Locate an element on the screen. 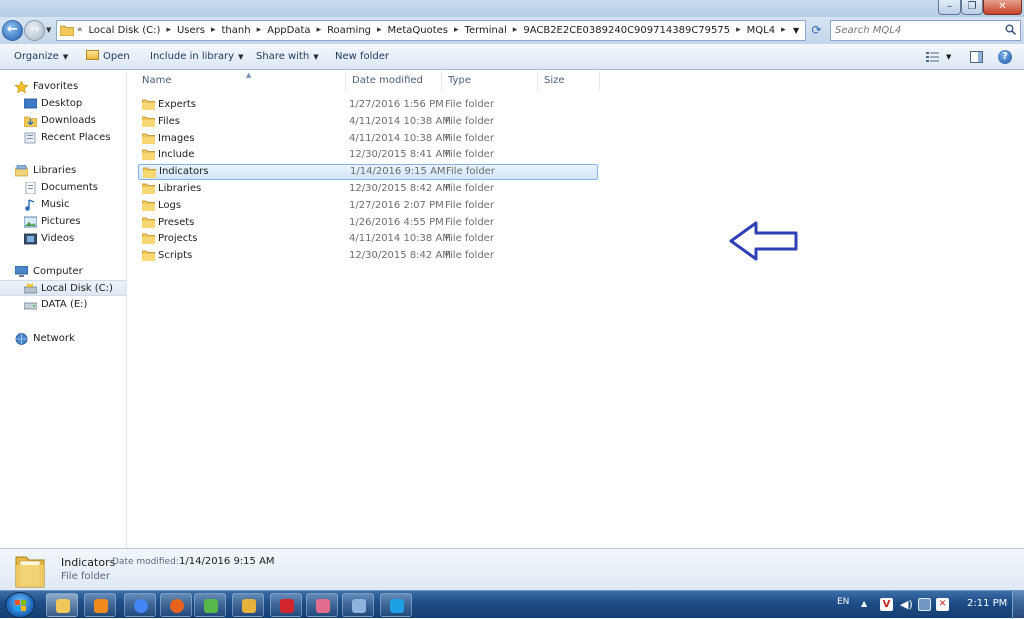 The width and height of the screenshot is (1024, 619). breadcrumb-item: MQL4 is located at coordinates (761, 30).